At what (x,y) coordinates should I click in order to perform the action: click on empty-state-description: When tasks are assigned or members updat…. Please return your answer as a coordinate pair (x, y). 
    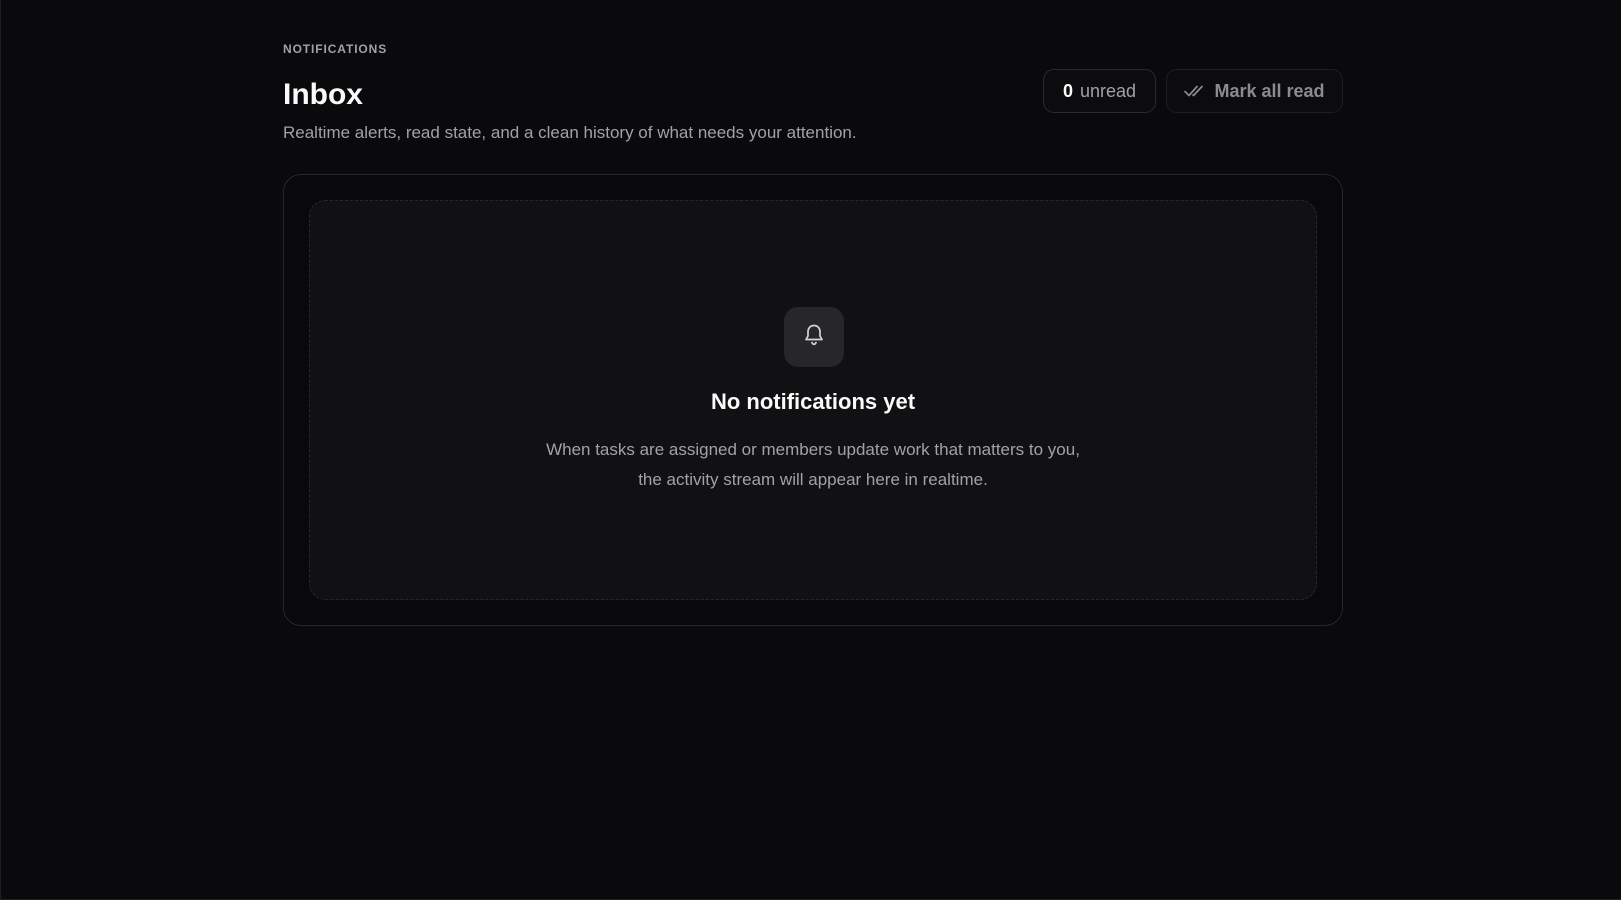
    Looking at the image, I should click on (813, 465).